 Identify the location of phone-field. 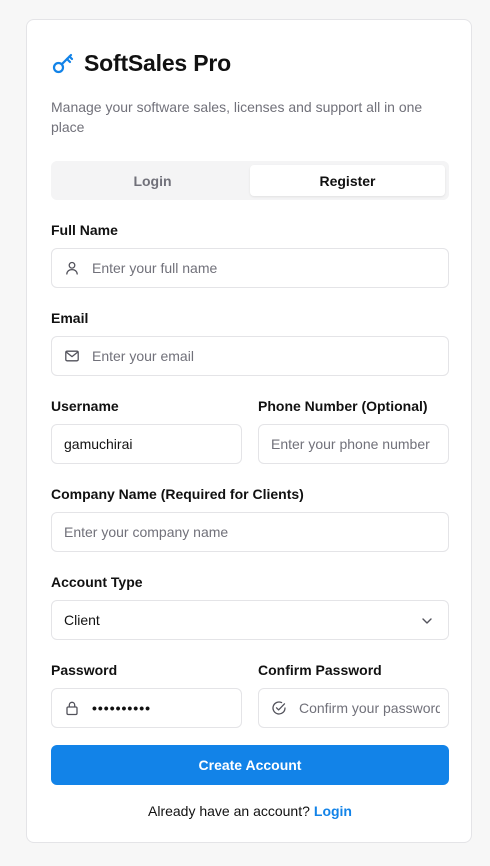
(353, 444).